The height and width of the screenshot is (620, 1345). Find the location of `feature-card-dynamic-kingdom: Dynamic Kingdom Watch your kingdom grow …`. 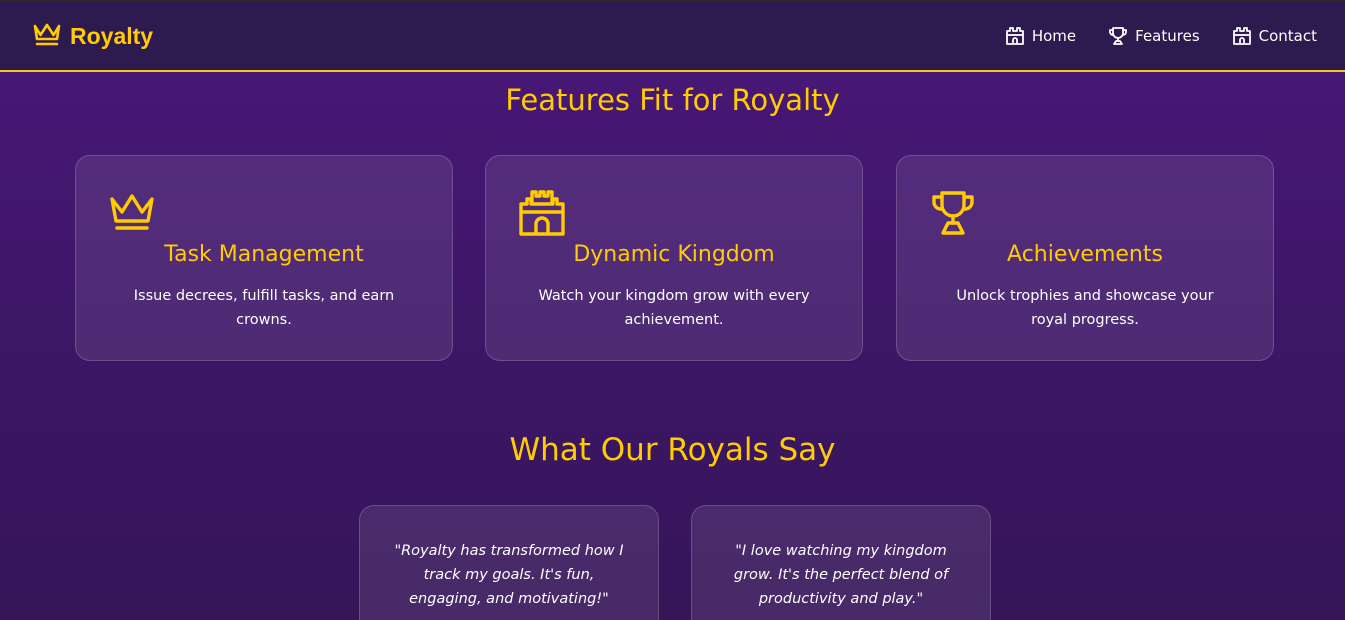

feature-card-dynamic-kingdom: Dynamic Kingdom Watch your kingdom grow … is located at coordinates (674, 258).